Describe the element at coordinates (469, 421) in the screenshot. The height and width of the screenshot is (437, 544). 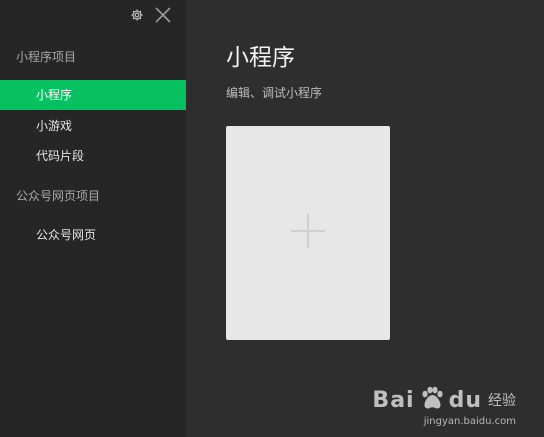
I see `watermark-url: jingyan.baidu.com` at that location.